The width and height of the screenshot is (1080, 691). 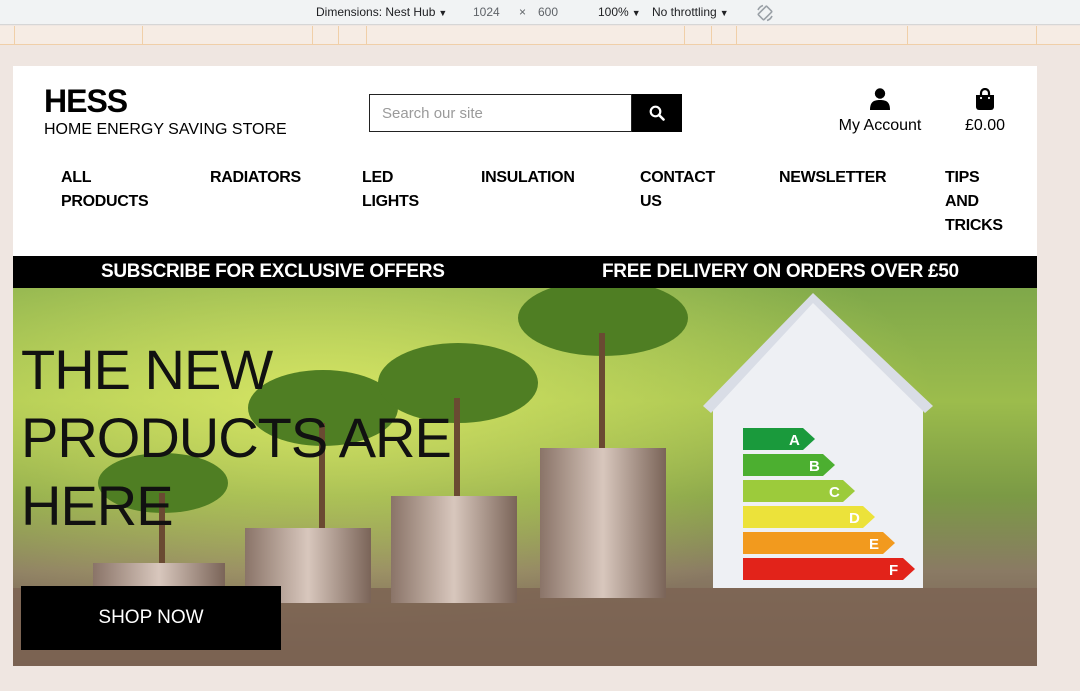 I want to click on hero-headline: THE NEW PRODUCTS ARE HERE, so click(x=236, y=438).